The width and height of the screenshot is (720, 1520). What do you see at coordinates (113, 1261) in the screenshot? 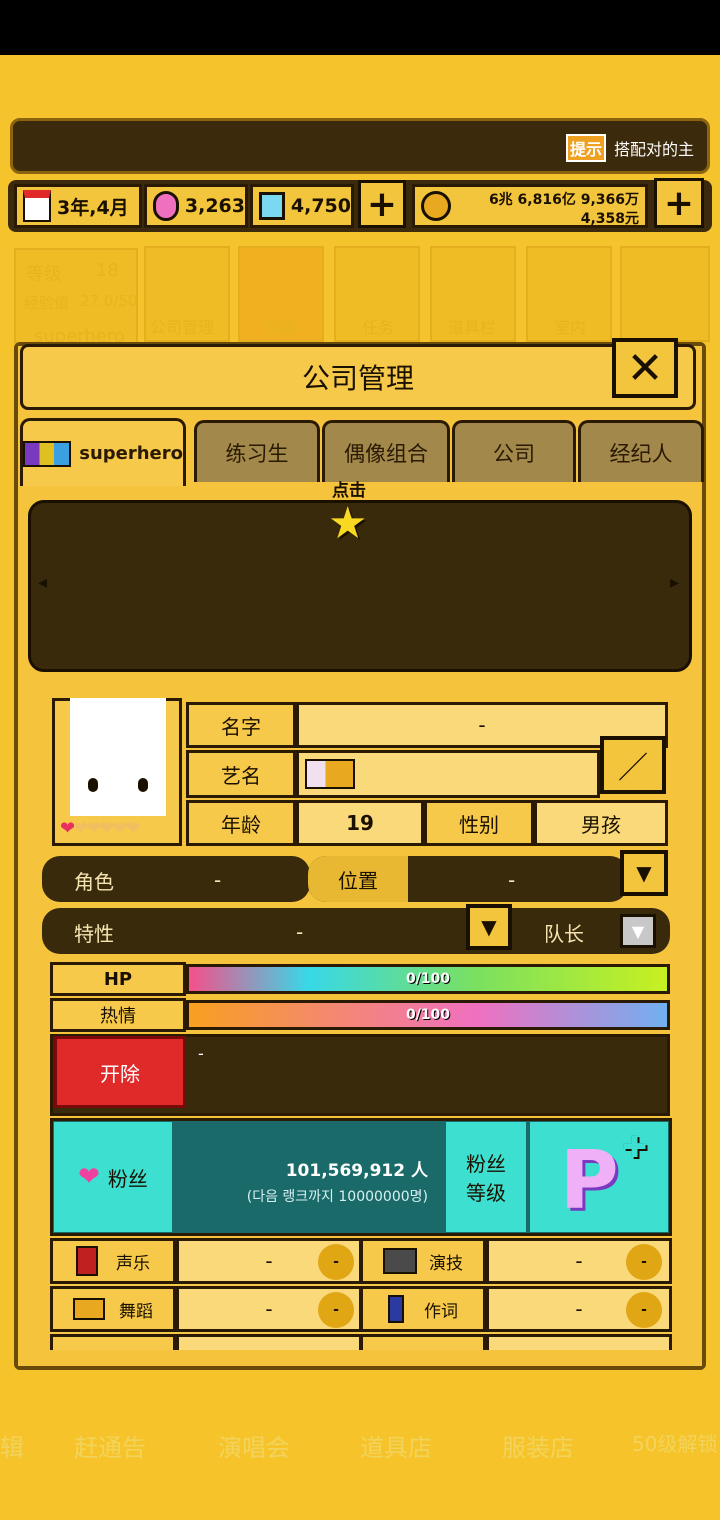
I see `stat-vocal-label: 声乐` at bounding box center [113, 1261].